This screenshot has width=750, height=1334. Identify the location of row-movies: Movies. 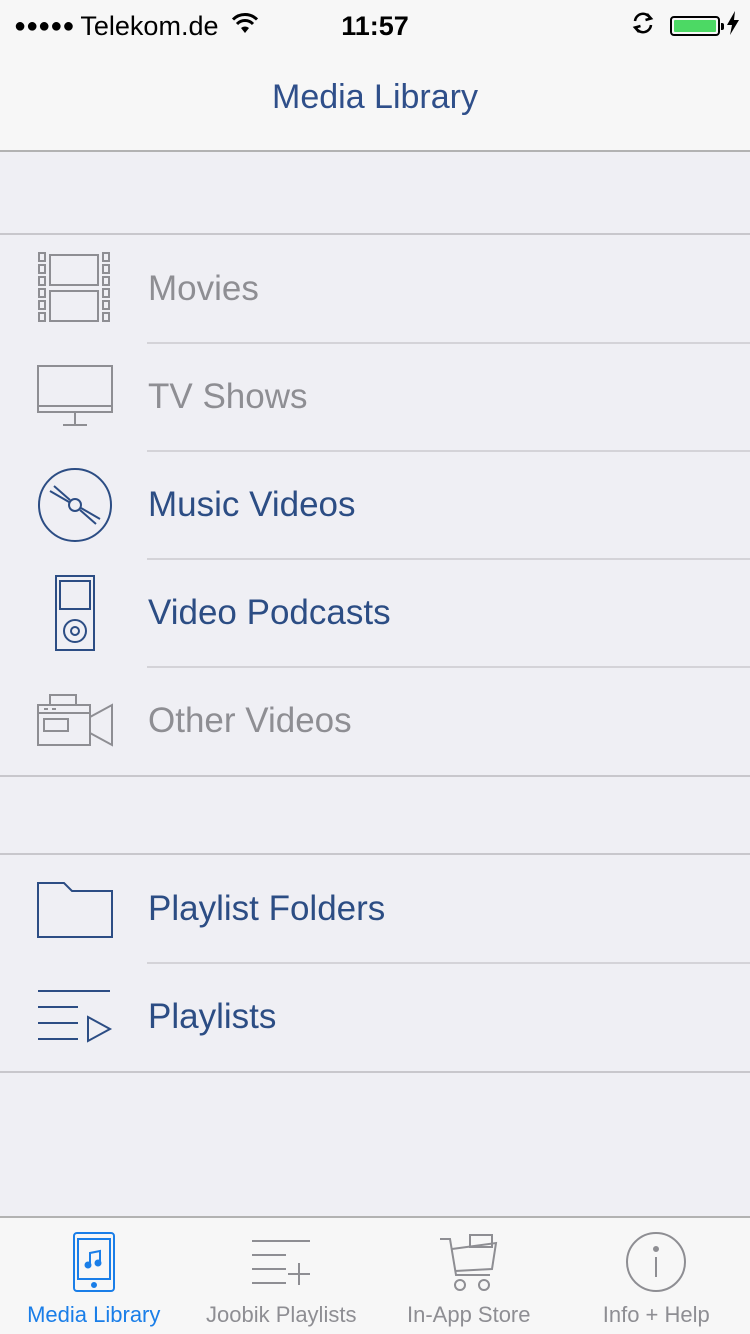
(375, 289).